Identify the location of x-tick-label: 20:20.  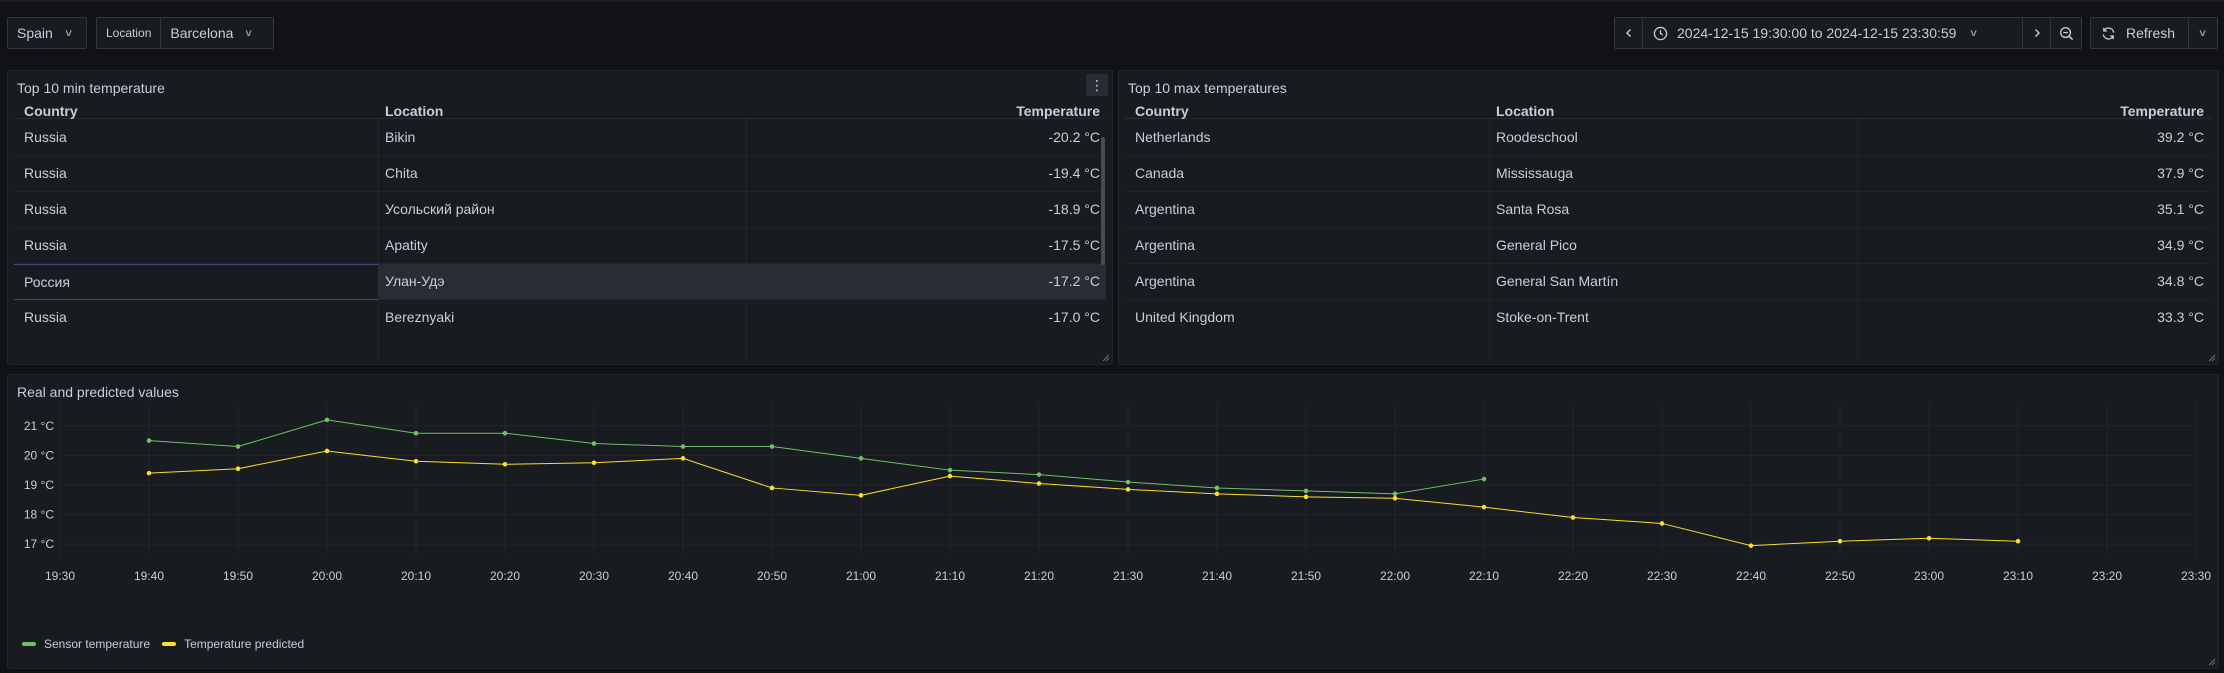
(505, 576).